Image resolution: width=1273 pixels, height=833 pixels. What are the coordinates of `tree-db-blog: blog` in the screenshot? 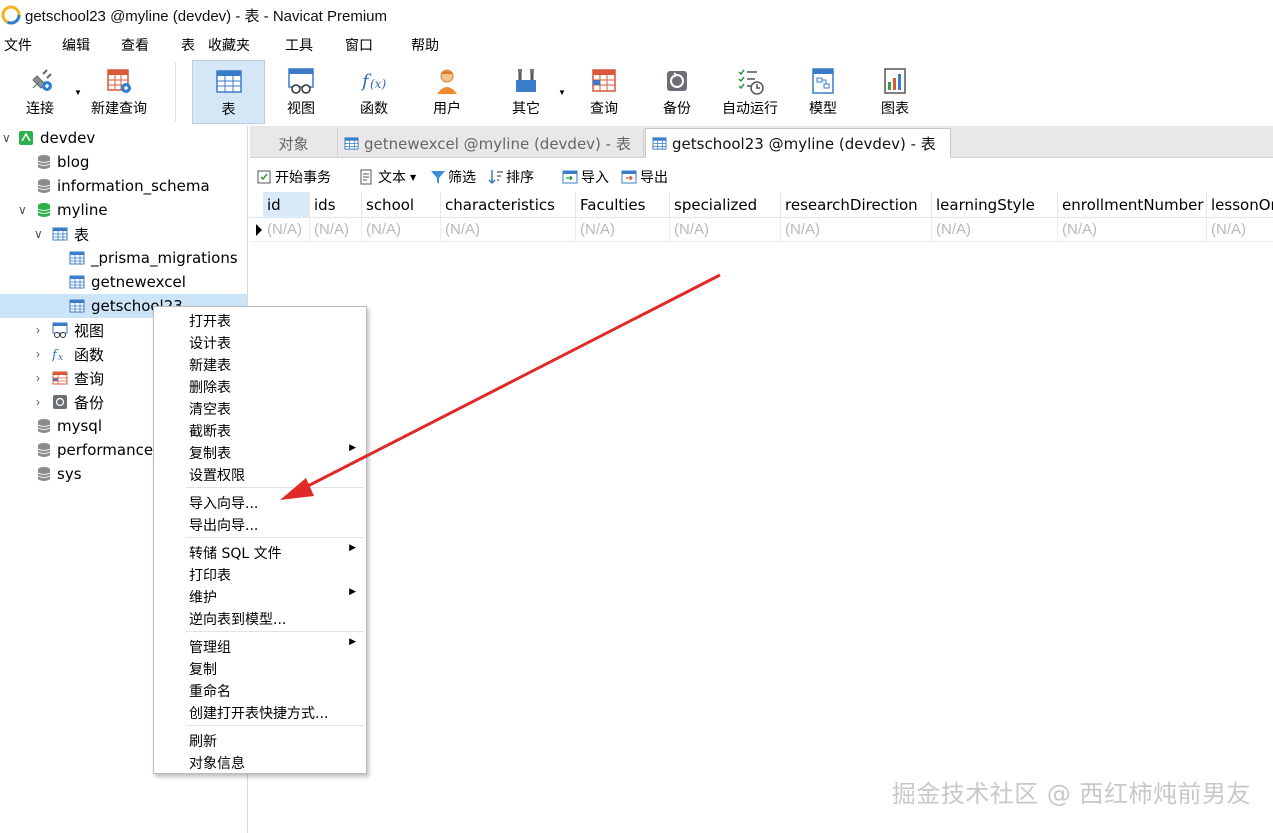 It's located at (123, 162).